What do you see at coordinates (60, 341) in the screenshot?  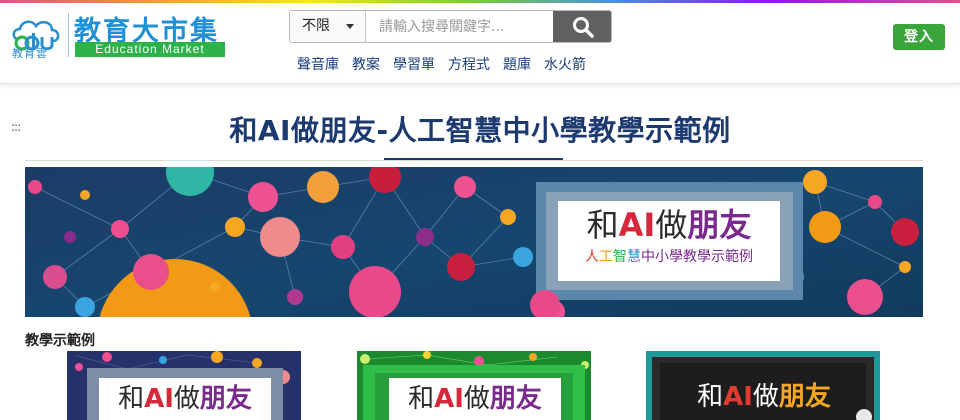 I see `section-label: 教學示範例` at bounding box center [60, 341].